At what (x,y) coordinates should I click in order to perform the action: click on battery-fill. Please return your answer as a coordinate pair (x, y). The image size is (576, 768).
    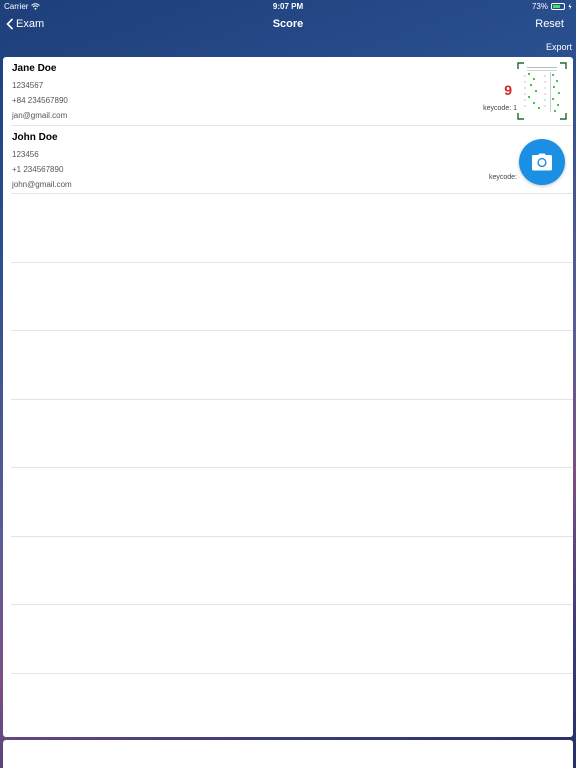
    Looking at the image, I should click on (557, 6).